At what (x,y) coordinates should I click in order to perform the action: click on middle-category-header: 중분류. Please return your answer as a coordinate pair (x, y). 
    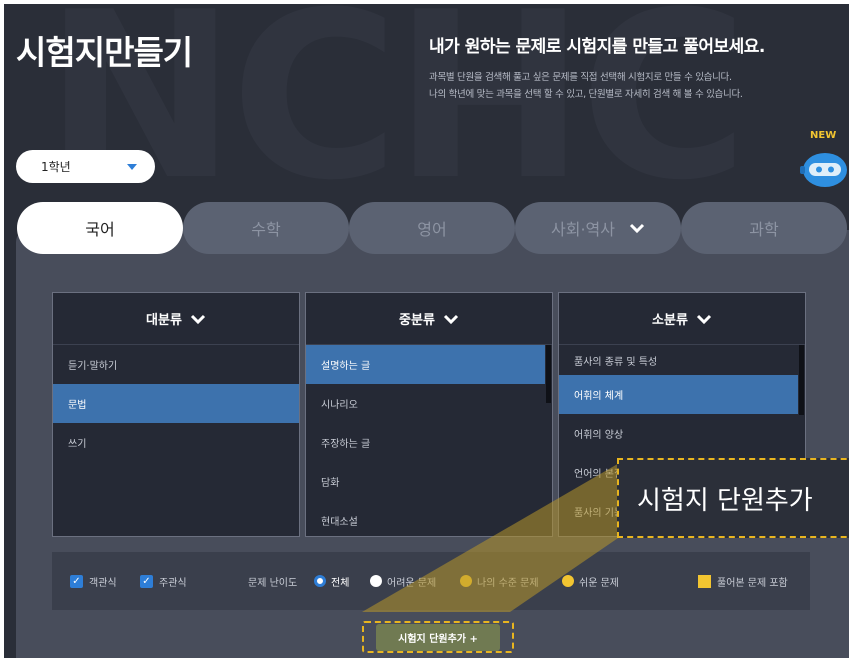
    Looking at the image, I should click on (429, 319).